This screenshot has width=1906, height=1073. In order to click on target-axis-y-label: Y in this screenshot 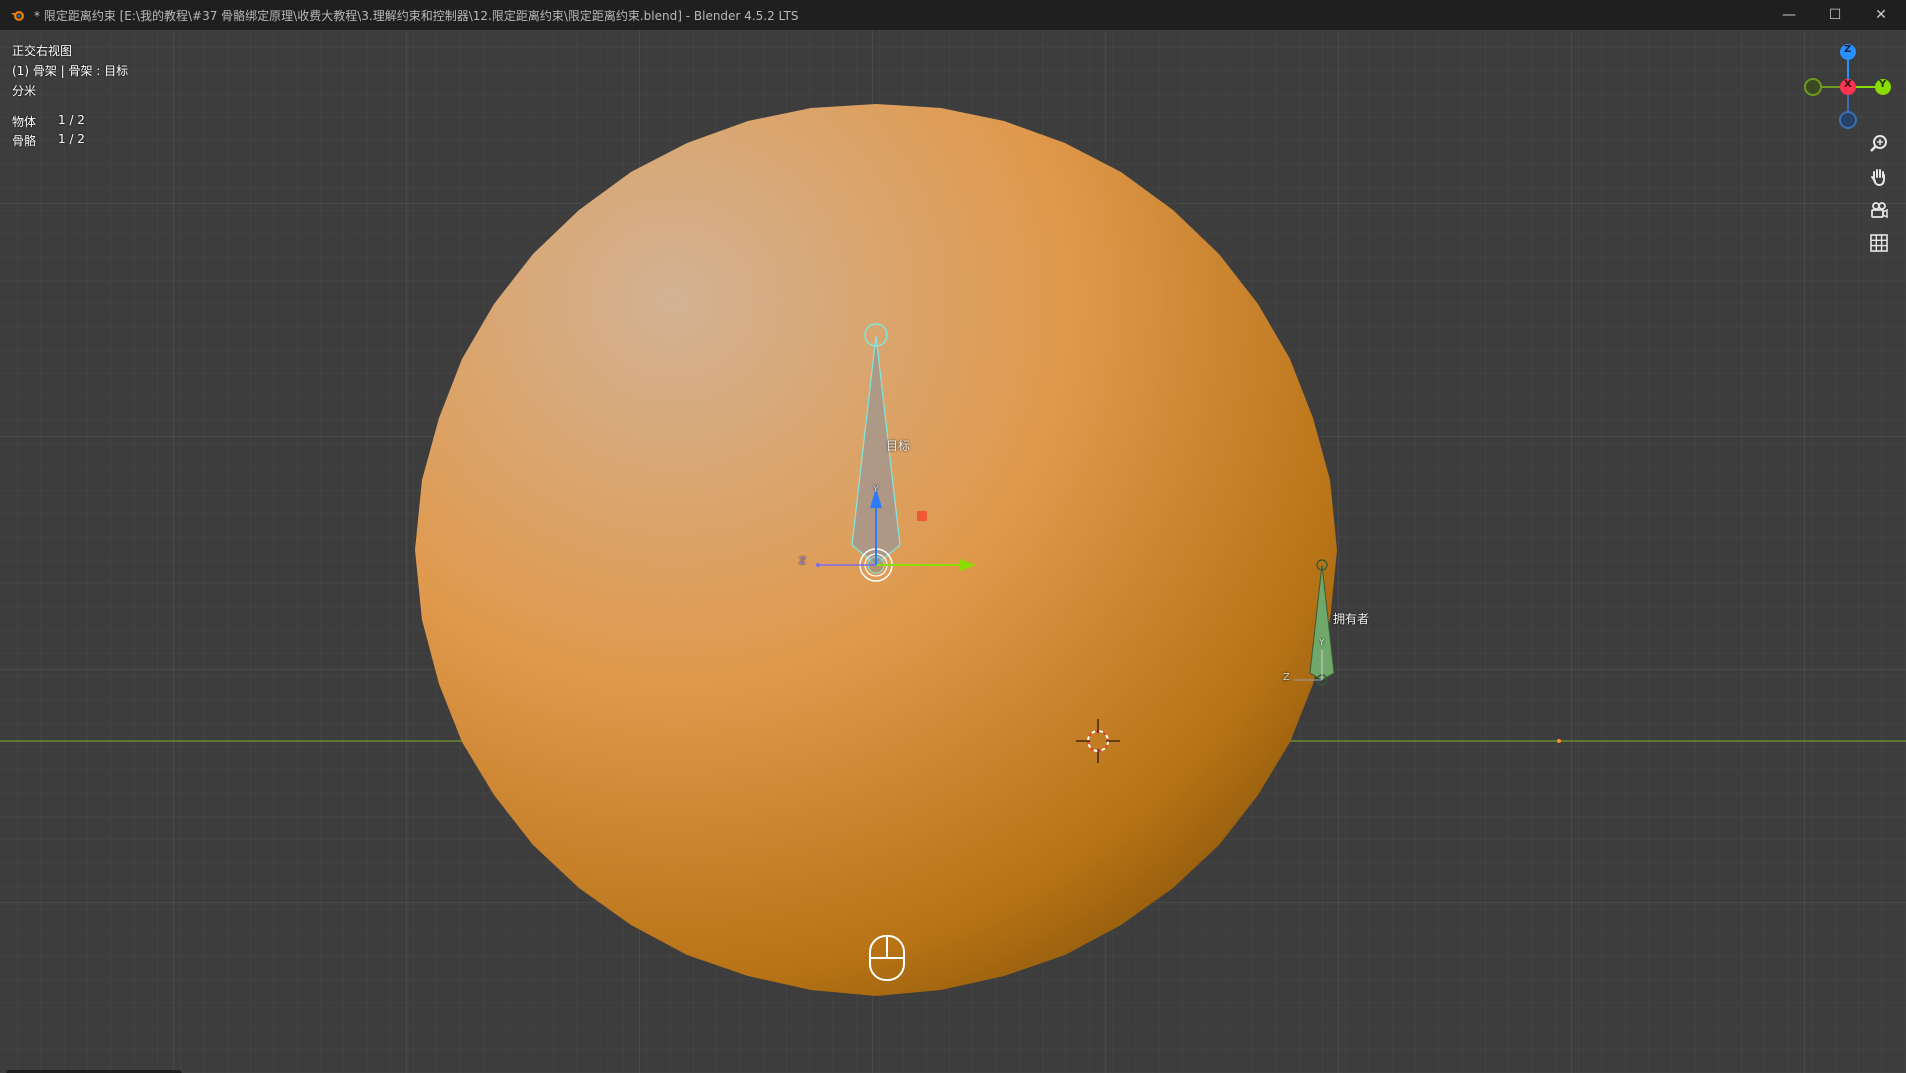, I will do `click(876, 490)`.